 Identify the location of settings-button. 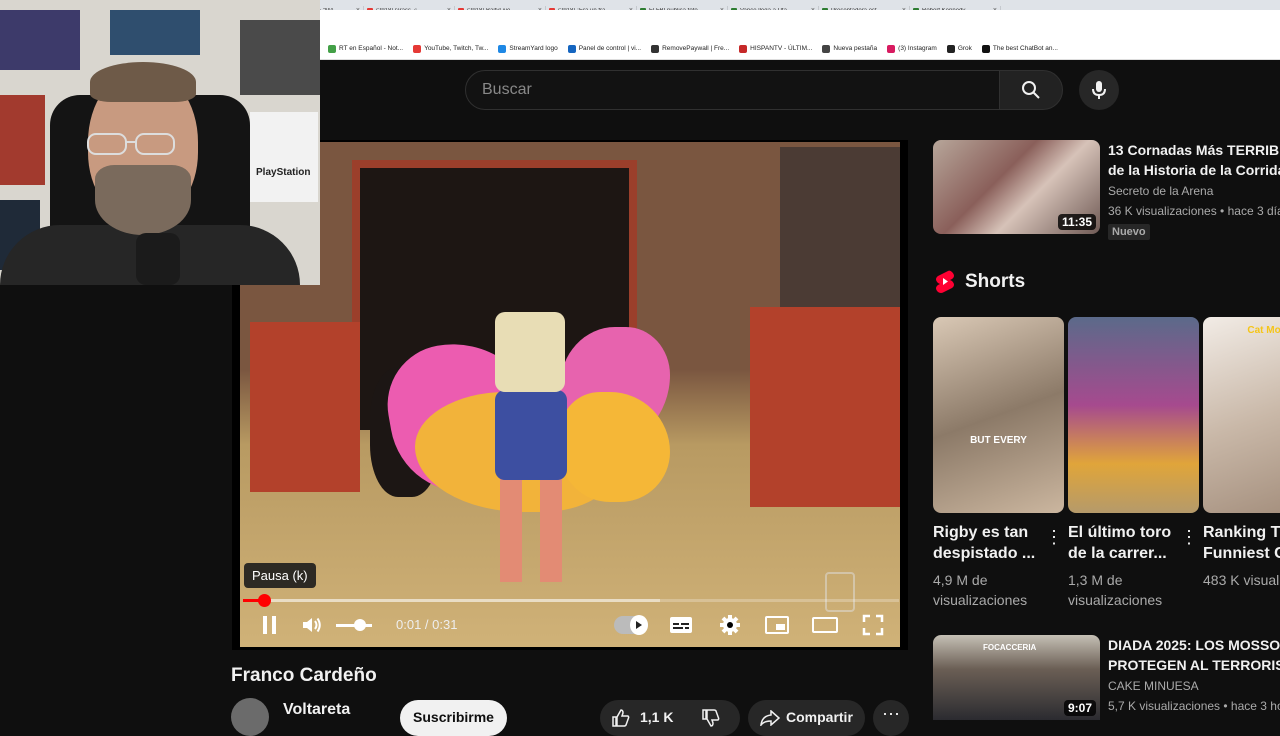
(730, 625).